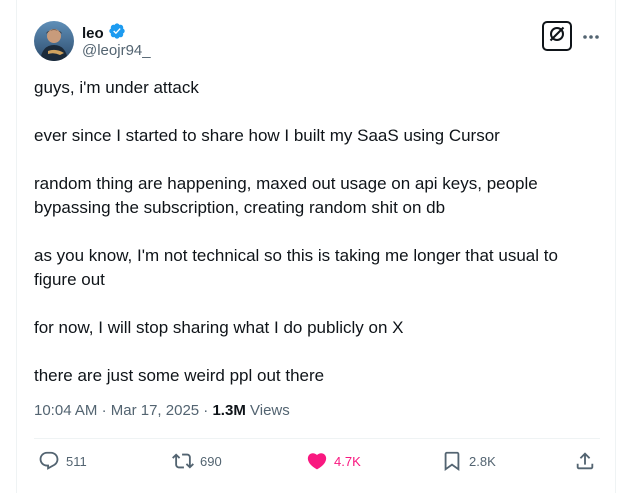 The image size is (634, 493). I want to click on repost-icon, so click(183, 461).